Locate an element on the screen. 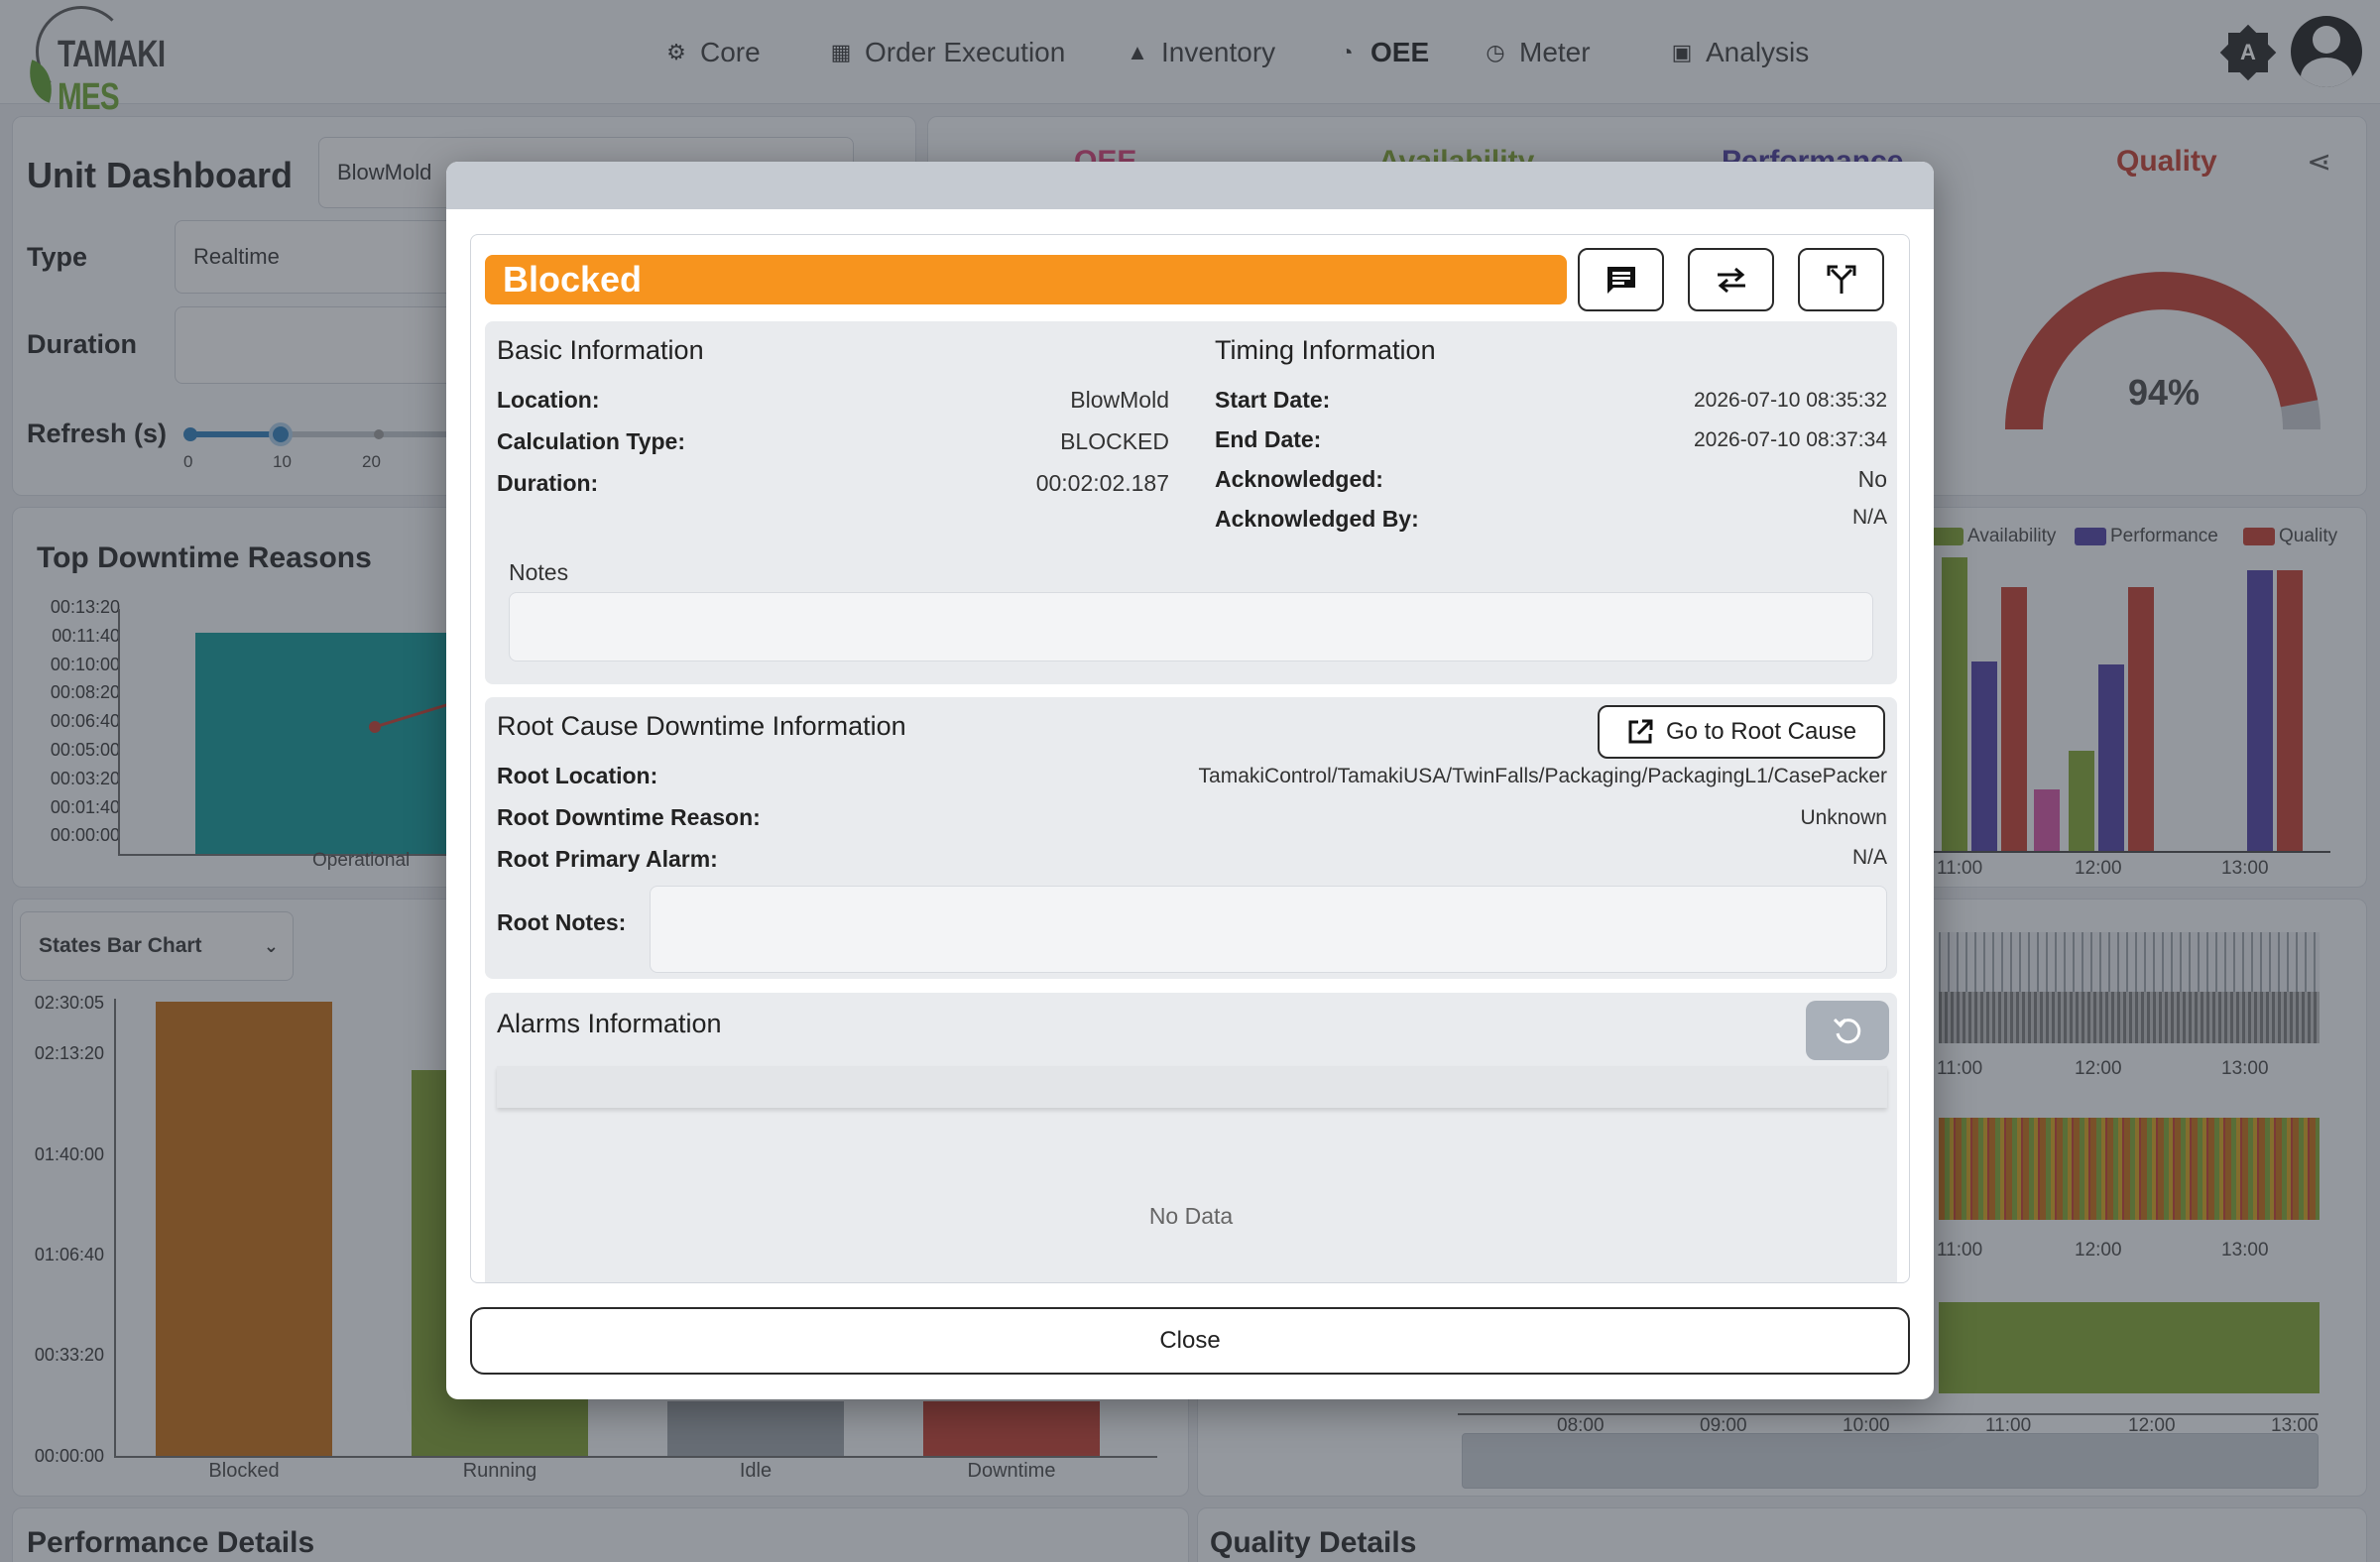 The height and width of the screenshot is (1562, 2380). root-primary-alarm-value: N/A is located at coordinates (1869, 857).